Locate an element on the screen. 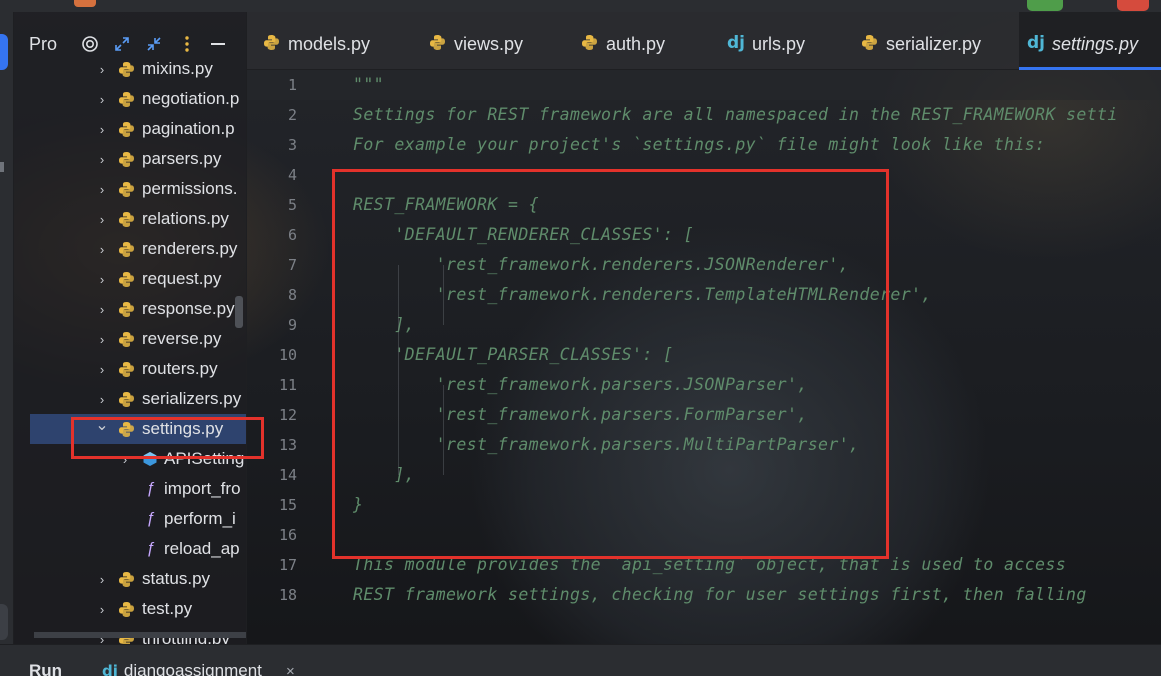 The image size is (1161, 676). run-button is located at coordinates (1045, 5).